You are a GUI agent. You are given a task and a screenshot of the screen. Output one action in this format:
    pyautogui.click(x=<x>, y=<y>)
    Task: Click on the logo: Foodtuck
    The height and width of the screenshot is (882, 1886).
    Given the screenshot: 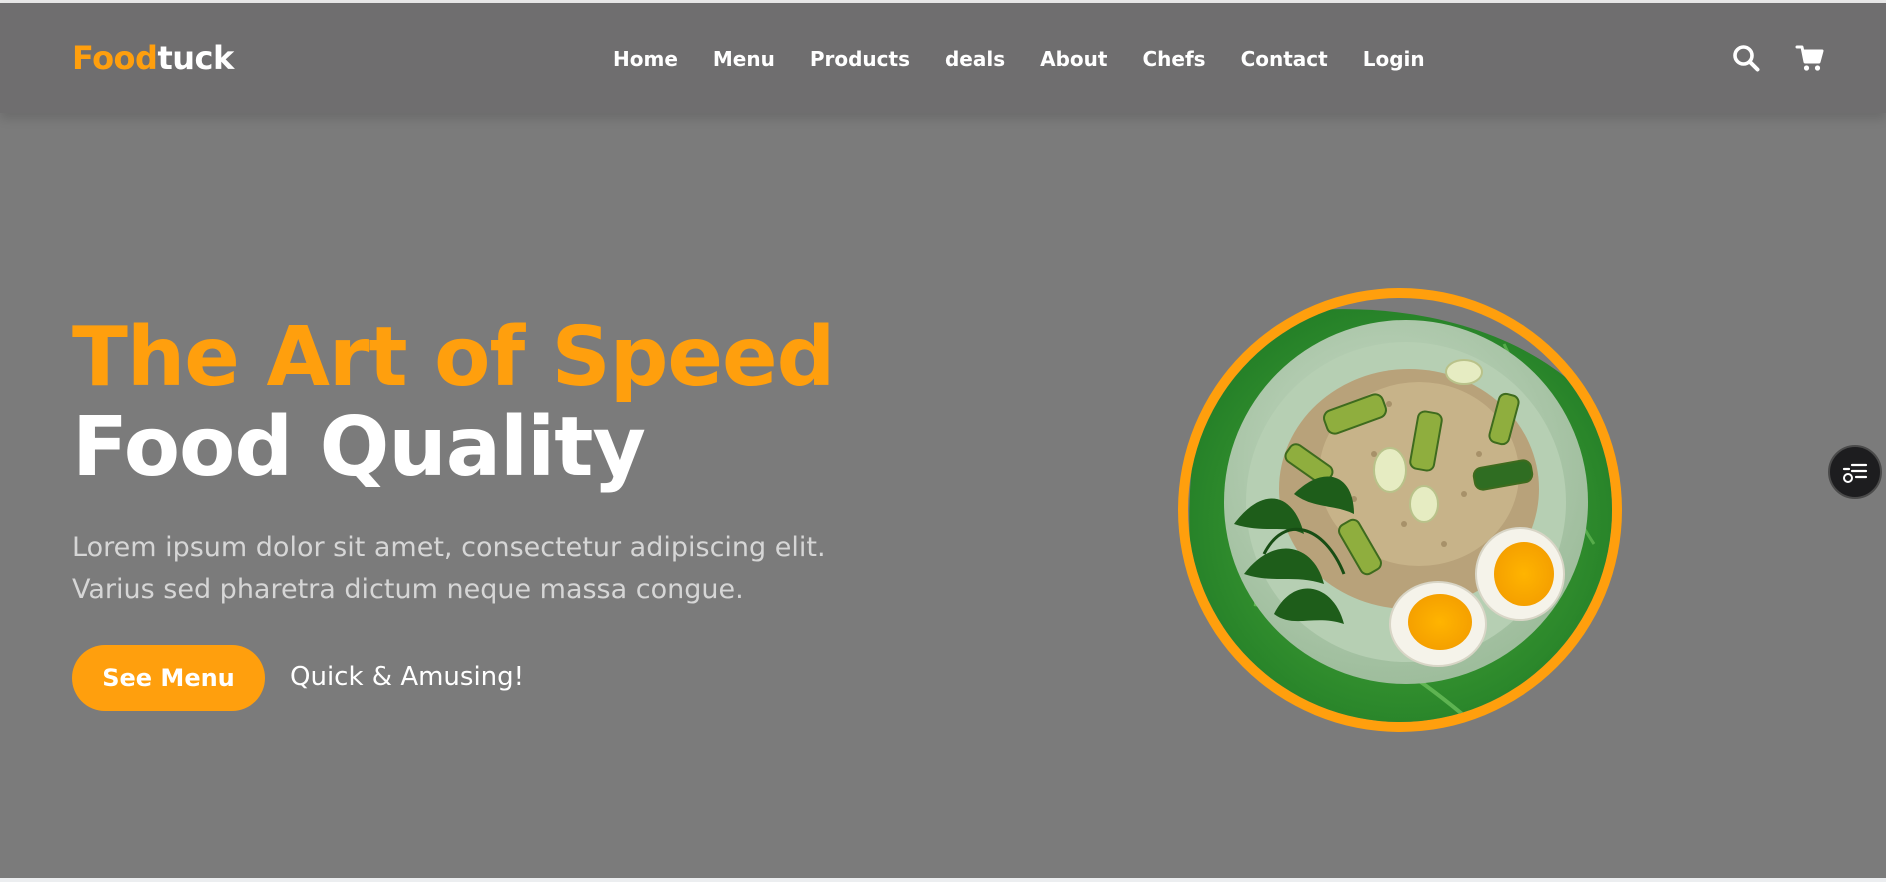 What is the action you would take?
    pyautogui.click(x=153, y=58)
    